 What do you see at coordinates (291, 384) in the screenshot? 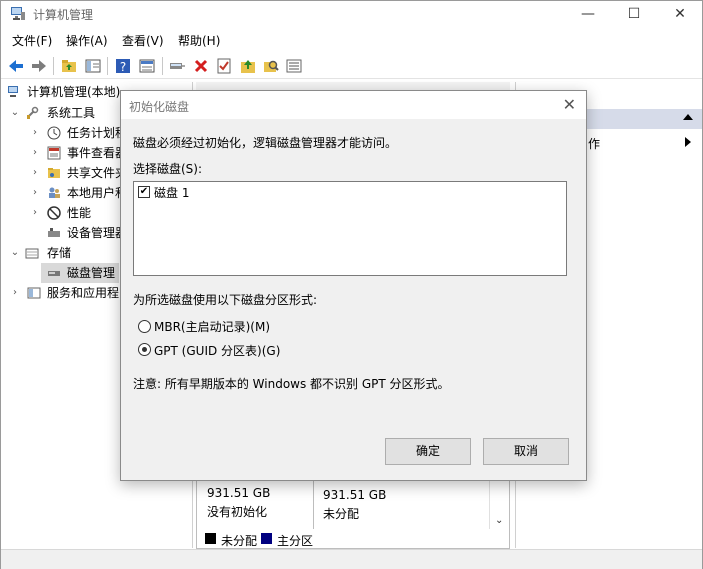
I see `dialog-note: 注意: 所有早期版本的 Windows 都不识别 GPT 分区形式。` at bounding box center [291, 384].